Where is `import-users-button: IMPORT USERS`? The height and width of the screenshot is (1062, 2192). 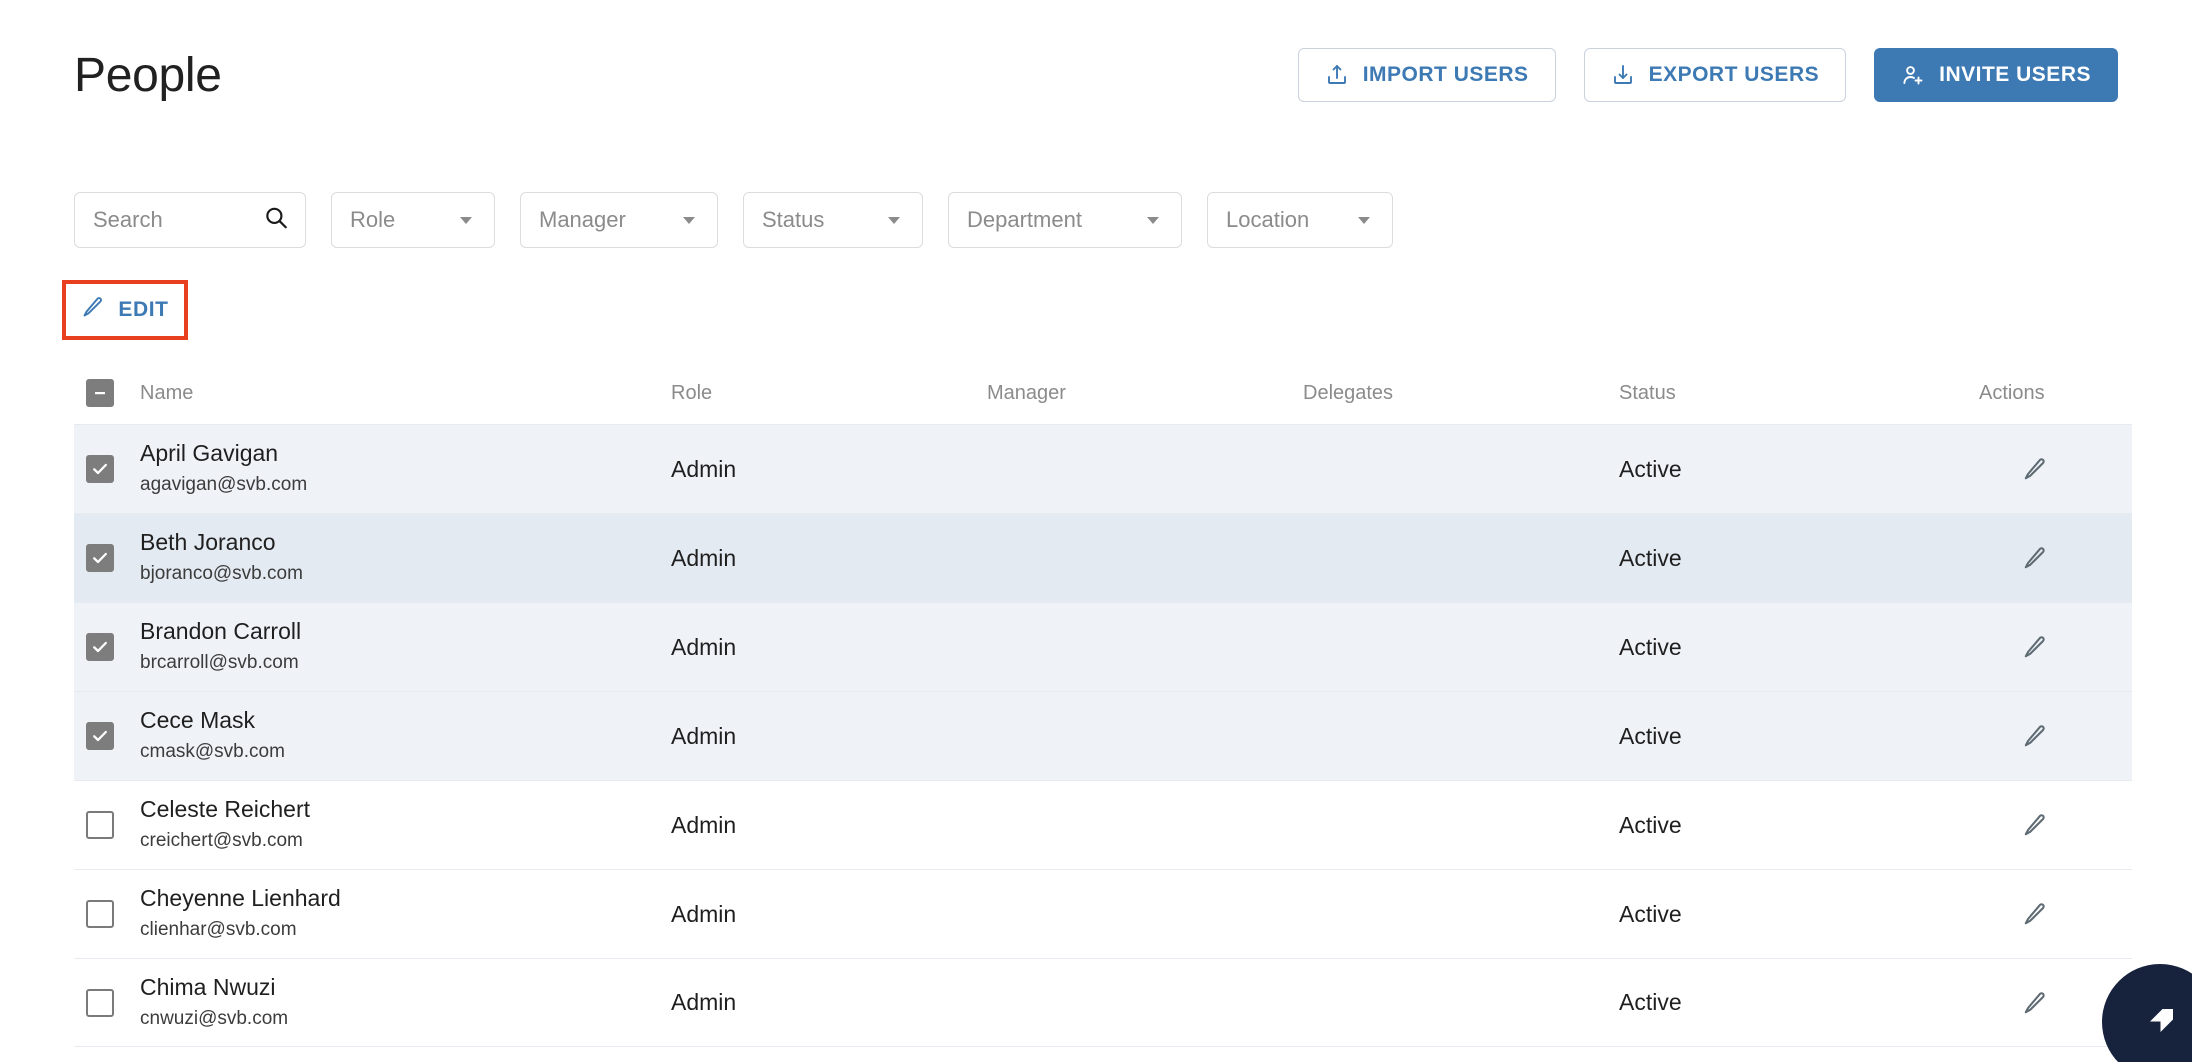 import-users-button: IMPORT USERS is located at coordinates (1426, 75).